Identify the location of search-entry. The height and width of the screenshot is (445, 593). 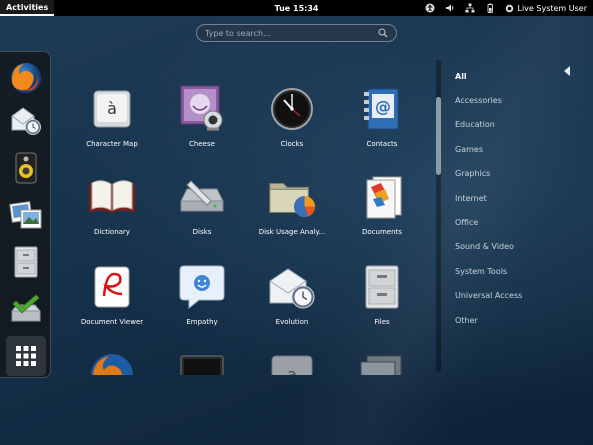
(296, 33).